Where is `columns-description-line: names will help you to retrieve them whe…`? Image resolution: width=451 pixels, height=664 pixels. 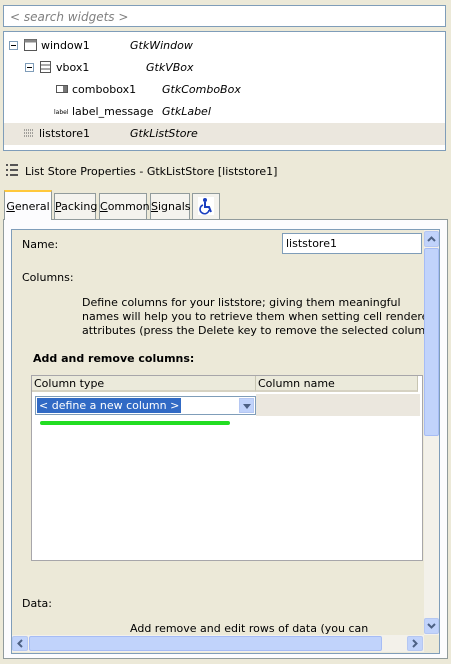
columns-description-line: names will help you to retrieve them whe… is located at coordinates (257, 316).